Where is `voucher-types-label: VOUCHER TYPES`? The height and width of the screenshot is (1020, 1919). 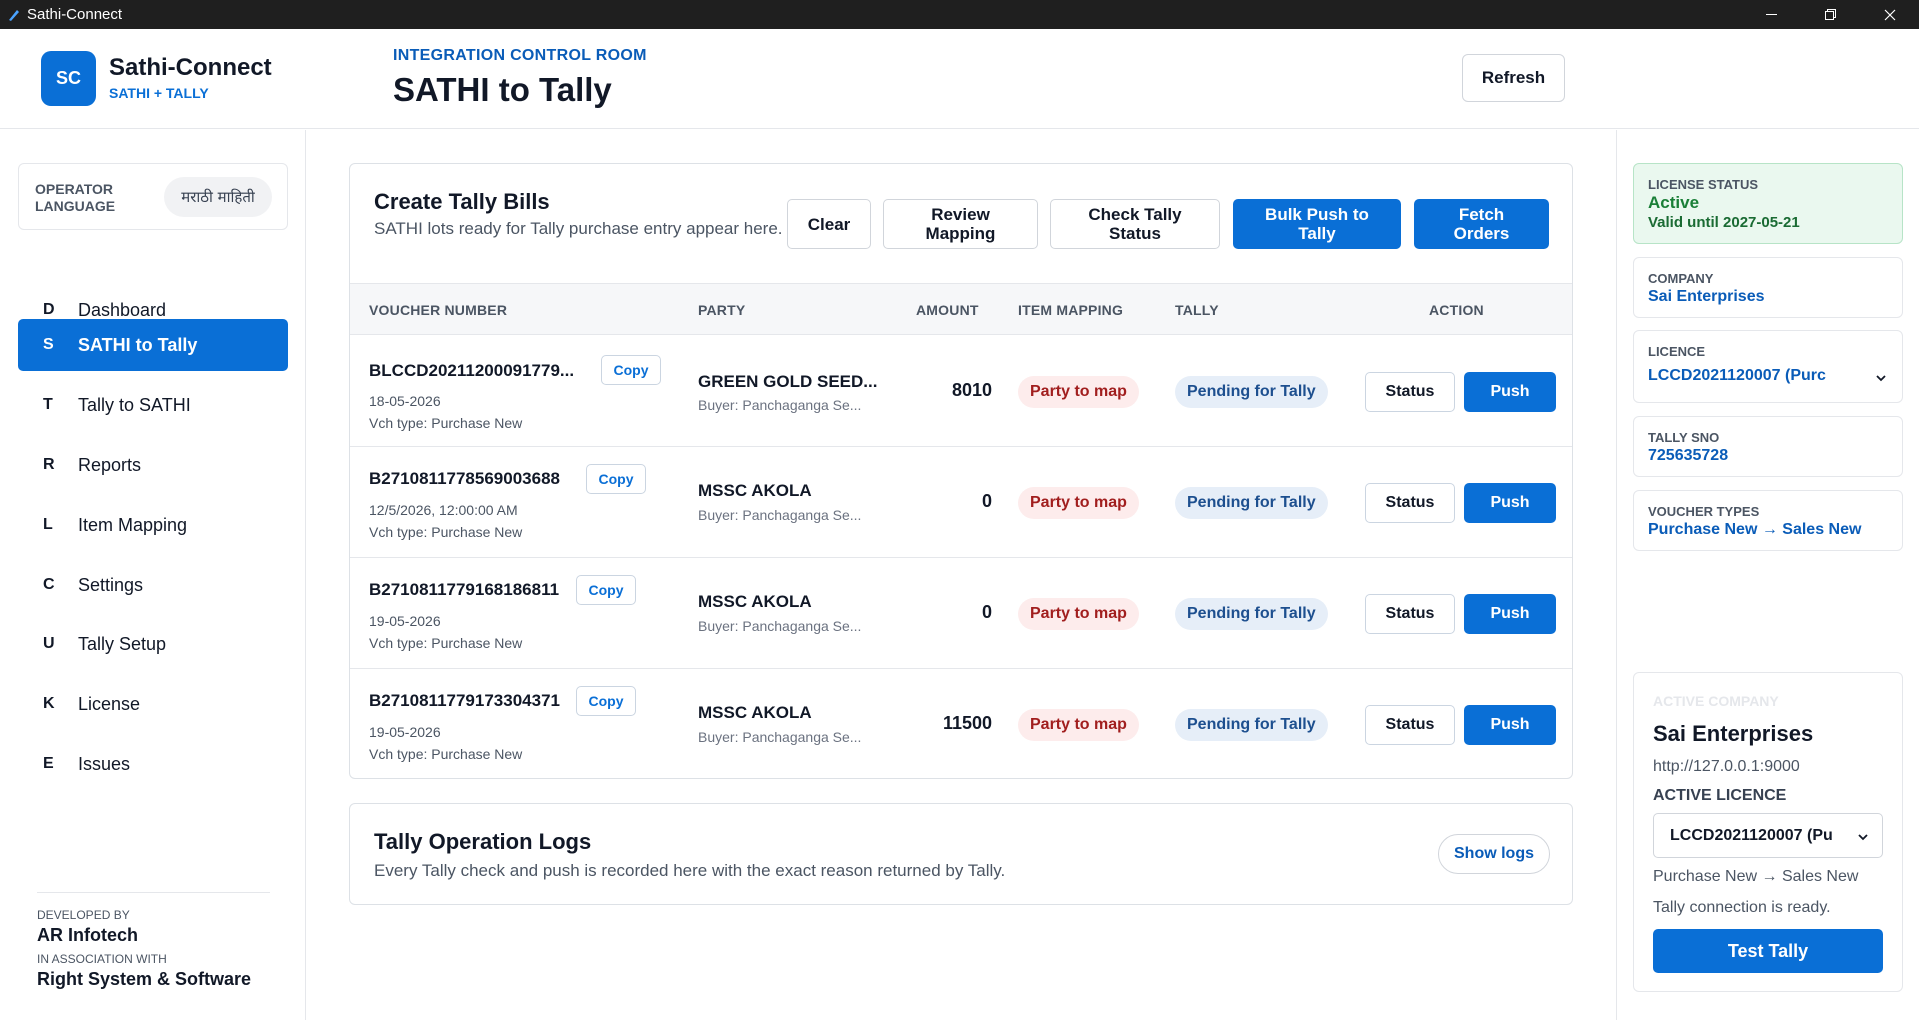 voucher-types-label: VOUCHER TYPES is located at coordinates (1704, 511).